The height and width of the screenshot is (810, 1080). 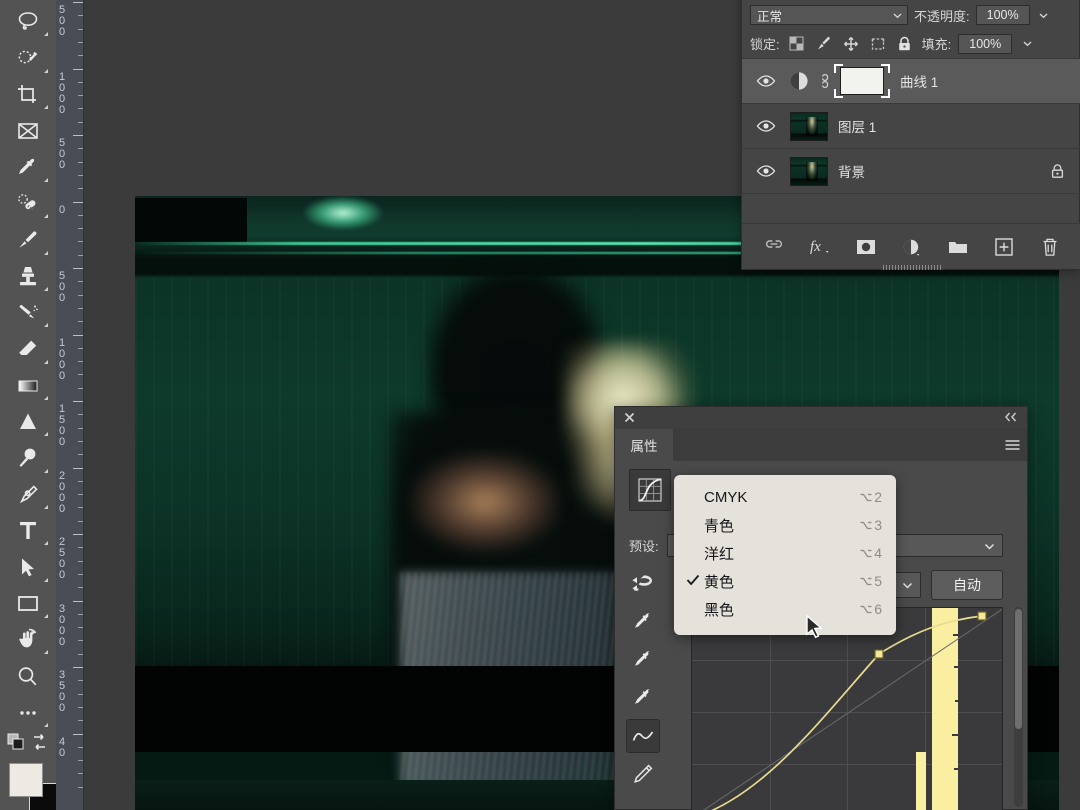 I want to click on curve-point-tool-icon, so click(x=643, y=736).